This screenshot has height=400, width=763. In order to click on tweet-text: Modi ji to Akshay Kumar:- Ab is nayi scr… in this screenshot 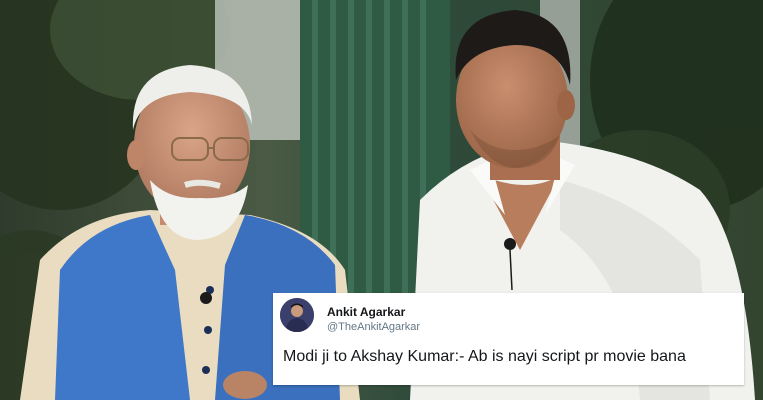, I will do `click(484, 356)`.